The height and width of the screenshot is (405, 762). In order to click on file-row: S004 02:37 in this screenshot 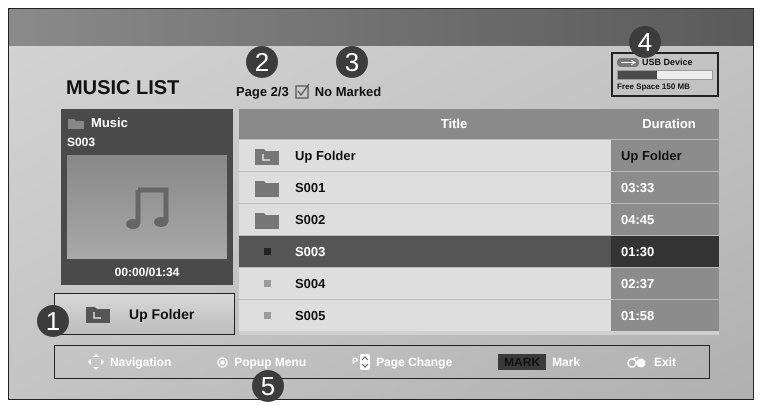, I will do `click(479, 283)`.